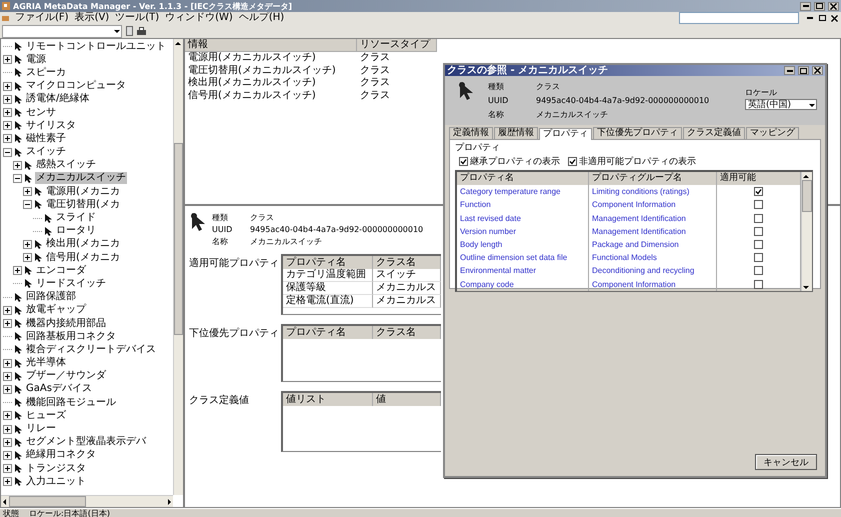 The width and height of the screenshot is (841, 517). I want to click on menu-item: ウィンドウ(W), so click(199, 18).